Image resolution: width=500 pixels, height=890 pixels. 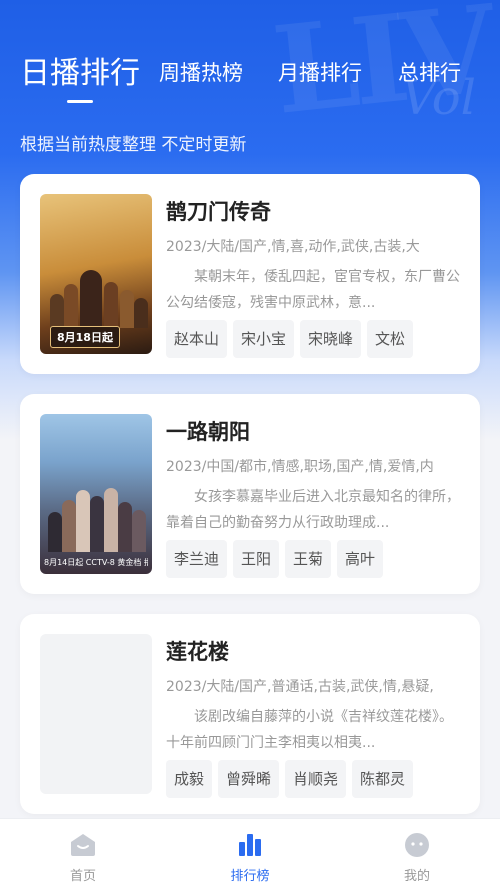 What do you see at coordinates (308, 559) in the screenshot?
I see `cast-chip: 王菊` at bounding box center [308, 559].